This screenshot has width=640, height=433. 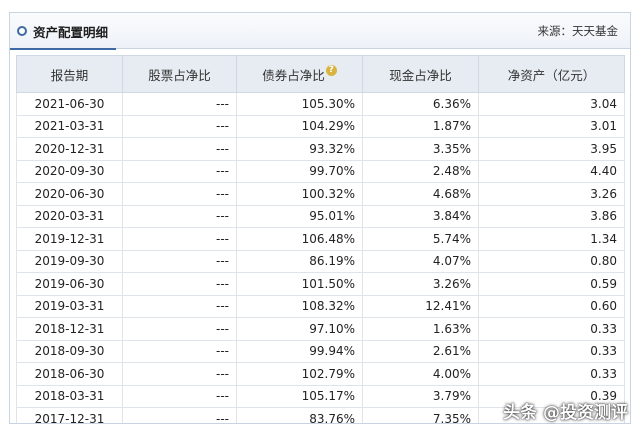 I want to click on cell-report-period: 2019-03-31, so click(x=69, y=306).